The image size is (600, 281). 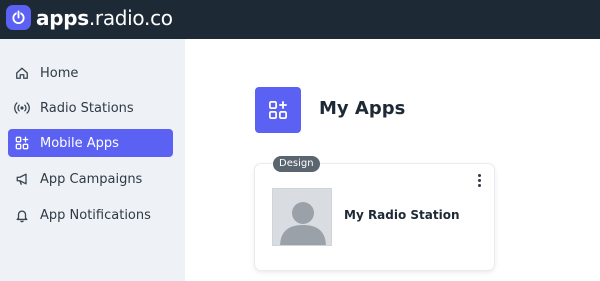 What do you see at coordinates (87, 108) in the screenshot?
I see `sidebar-item-label: Radio Stations` at bounding box center [87, 108].